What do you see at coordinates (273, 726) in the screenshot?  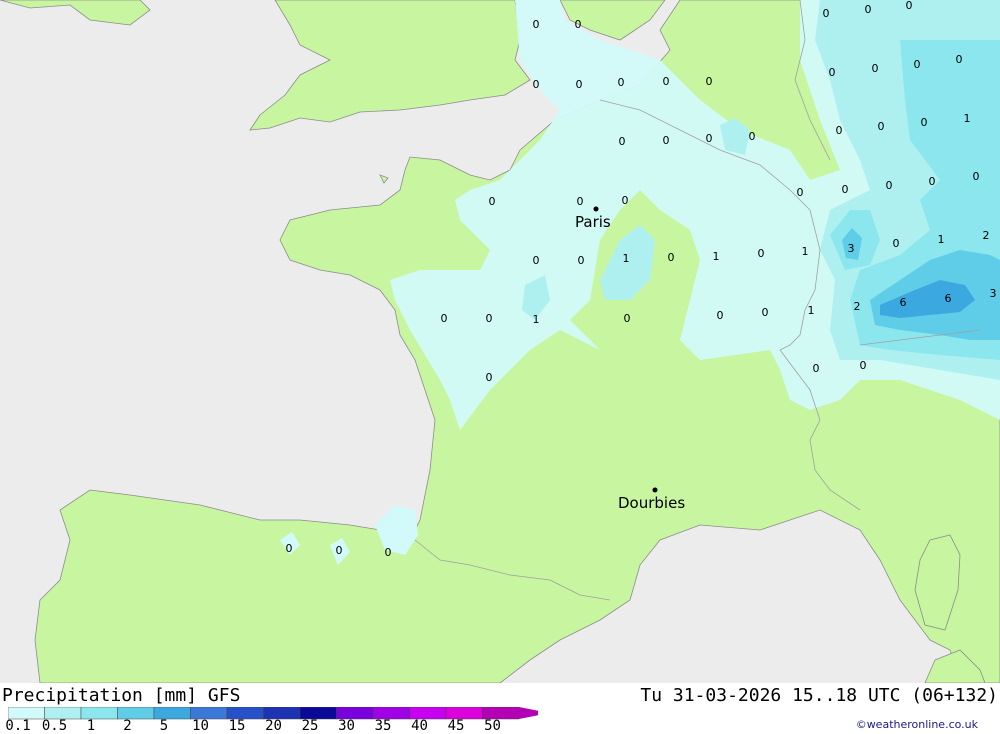 I see `scale-label: 20` at bounding box center [273, 726].